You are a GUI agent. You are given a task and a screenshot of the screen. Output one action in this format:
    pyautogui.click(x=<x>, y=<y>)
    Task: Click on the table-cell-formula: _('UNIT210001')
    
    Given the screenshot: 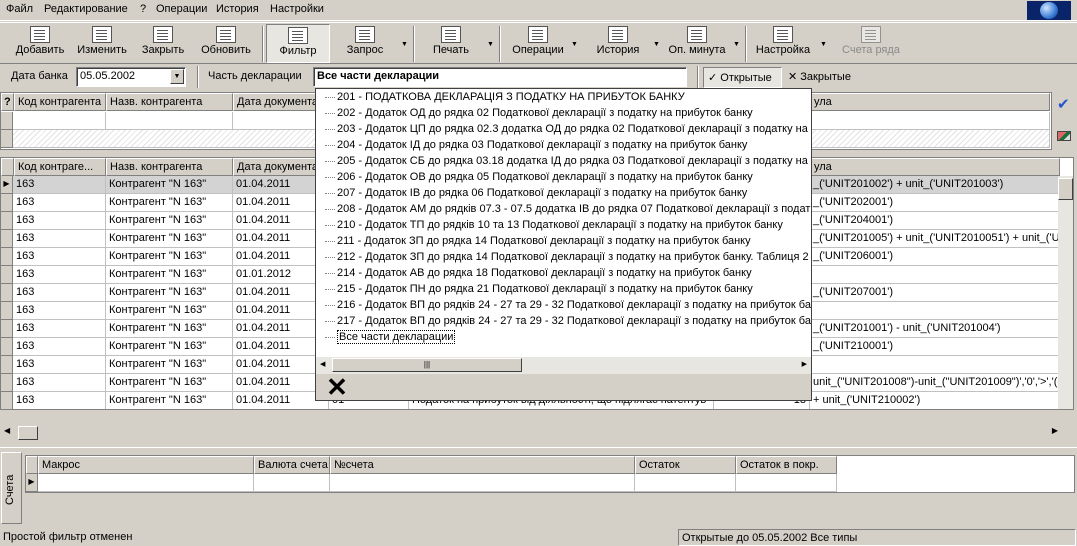 What is the action you would take?
    pyautogui.click(x=935, y=347)
    